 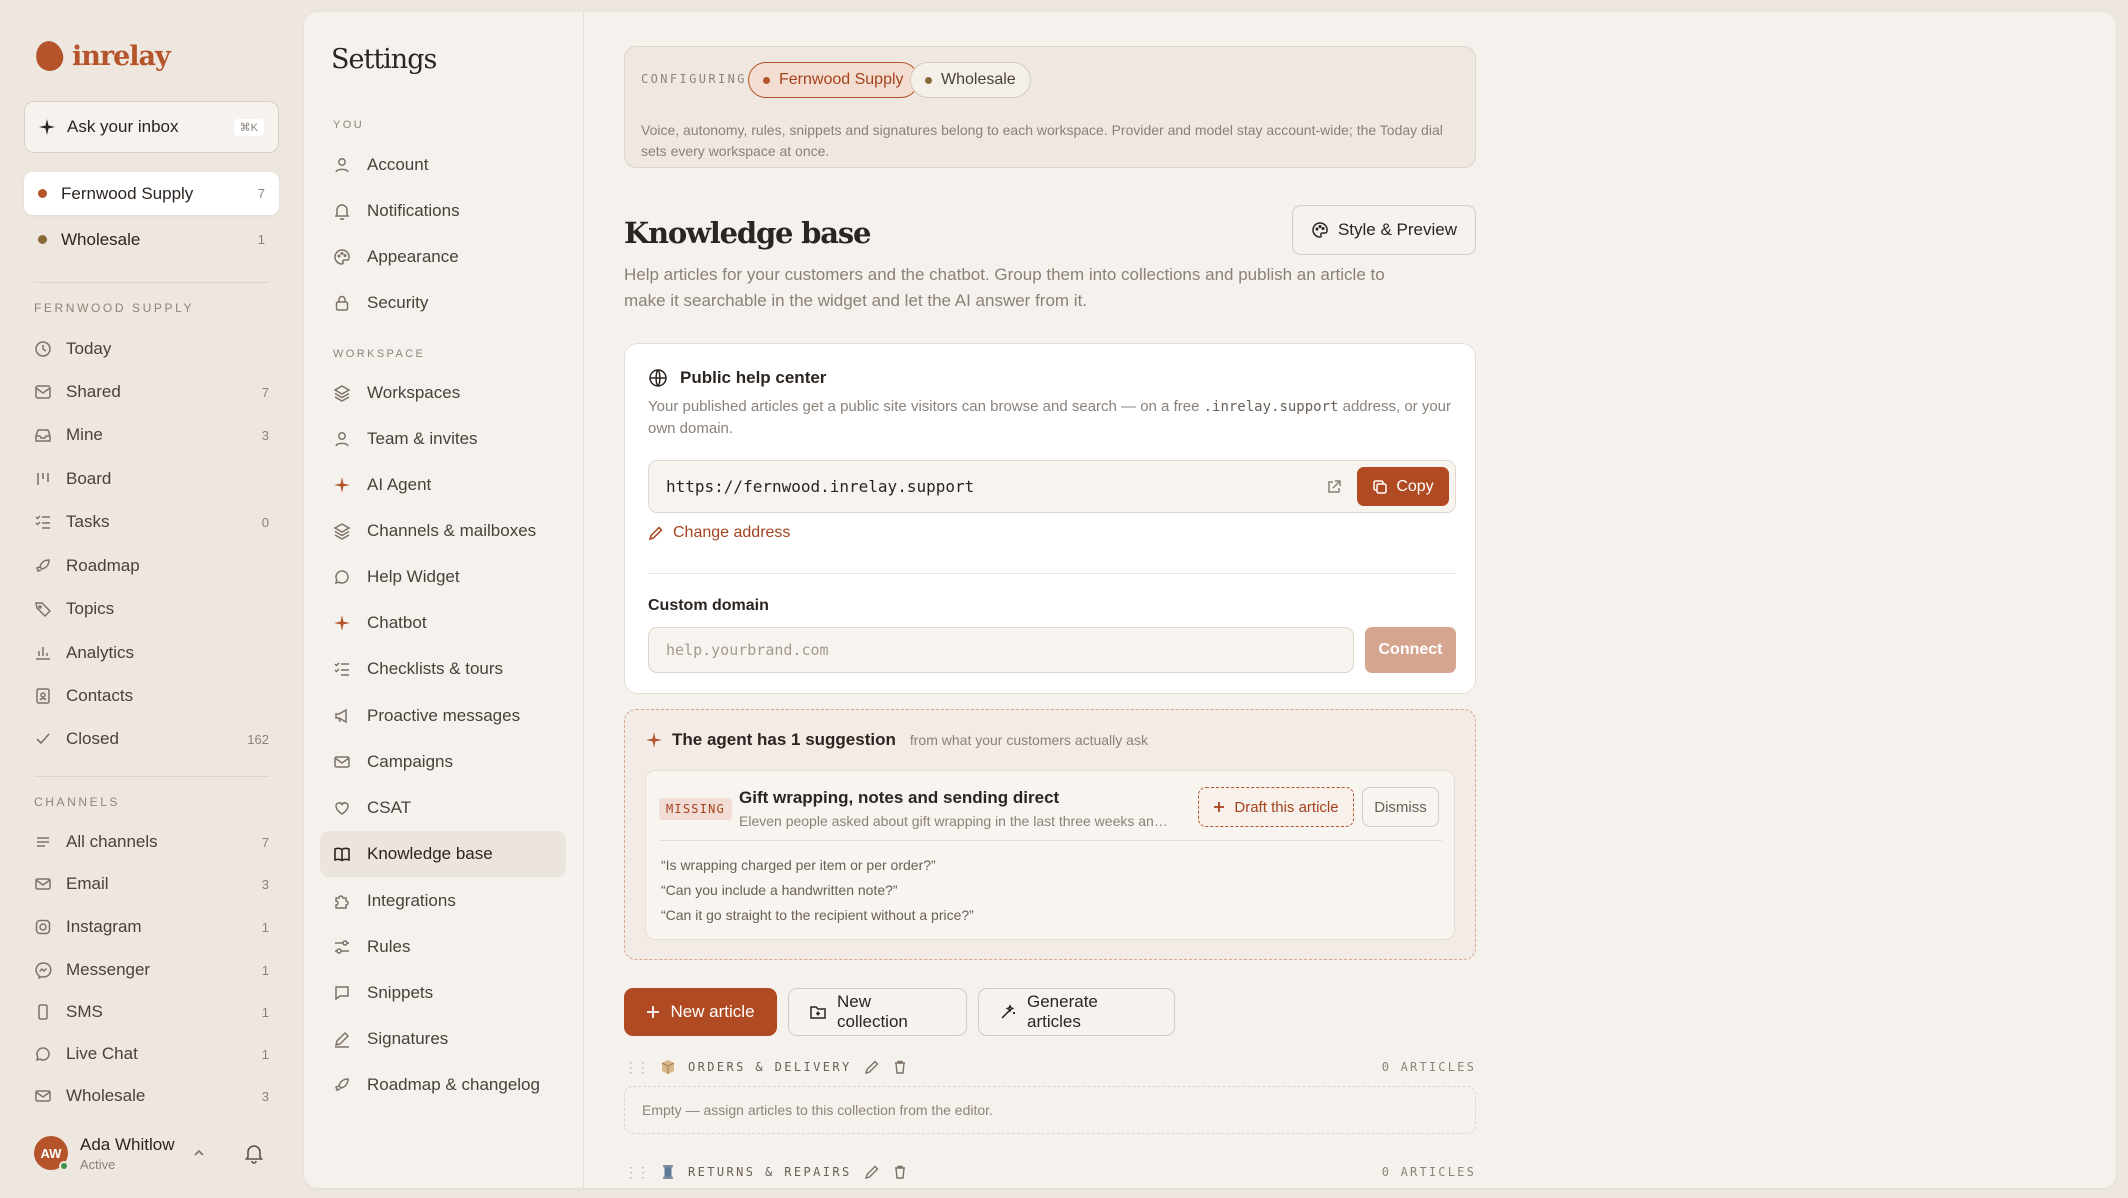 What do you see at coordinates (342, 1085) in the screenshot?
I see `rocket-icon` at bounding box center [342, 1085].